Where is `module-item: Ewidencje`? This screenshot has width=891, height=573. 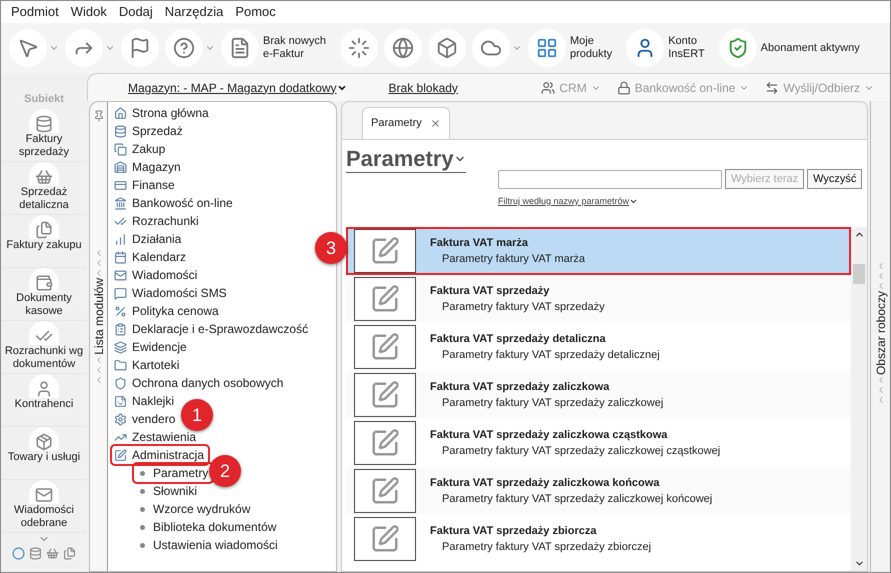
module-item: Ewidencje is located at coordinates (151, 347).